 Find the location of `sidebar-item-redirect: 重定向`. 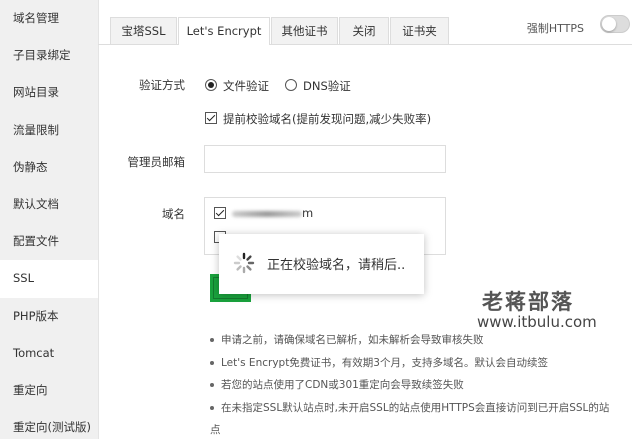

sidebar-item-redirect: 重定向 is located at coordinates (49, 390).